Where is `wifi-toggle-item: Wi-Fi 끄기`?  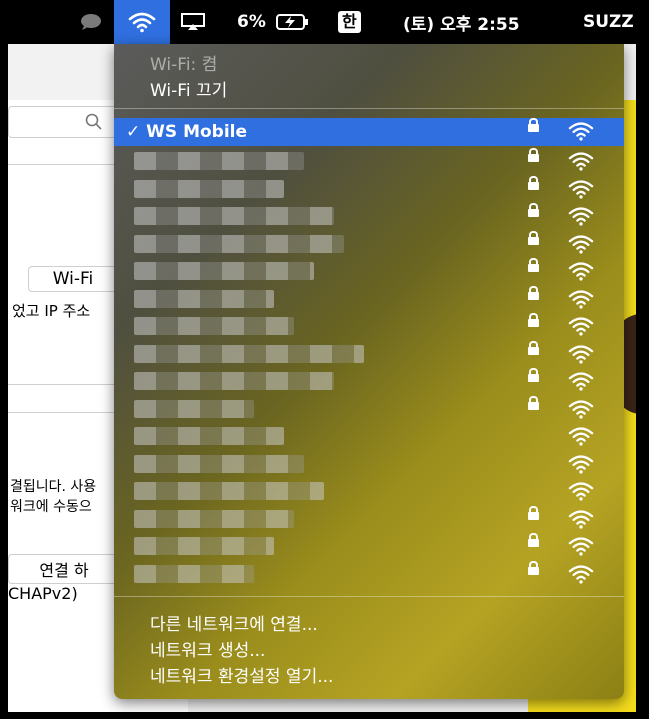
wifi-toggle-item: Wi-Fi 끄기 is located at coordinates (188, 88).